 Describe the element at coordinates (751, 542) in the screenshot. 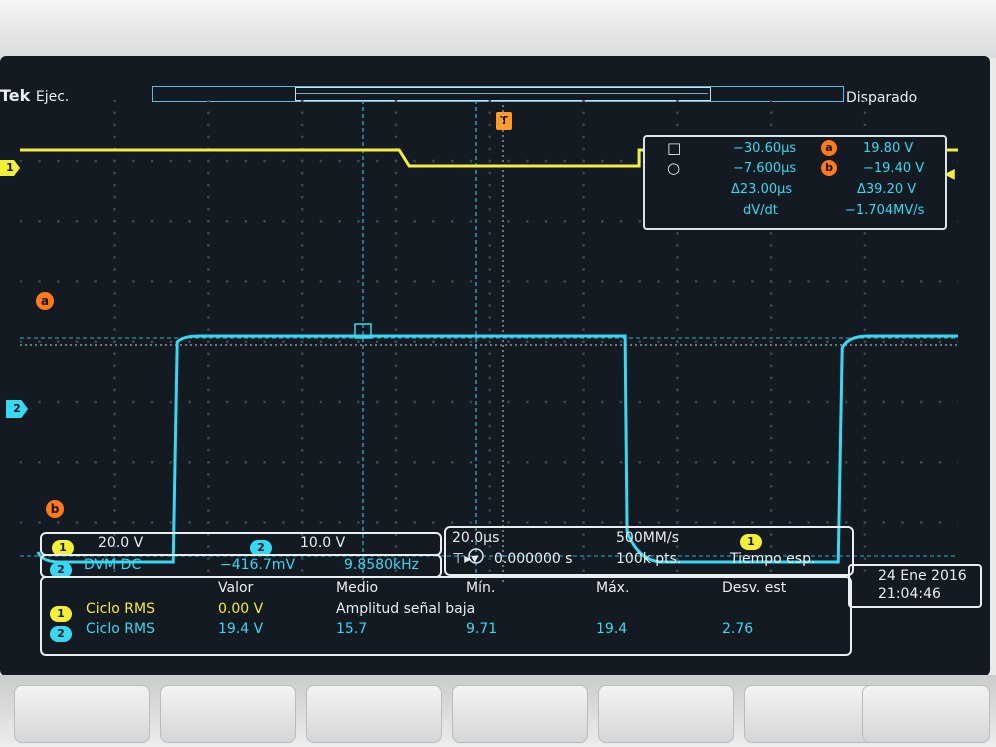

I see `trigger-source-badge: 1` at that location.